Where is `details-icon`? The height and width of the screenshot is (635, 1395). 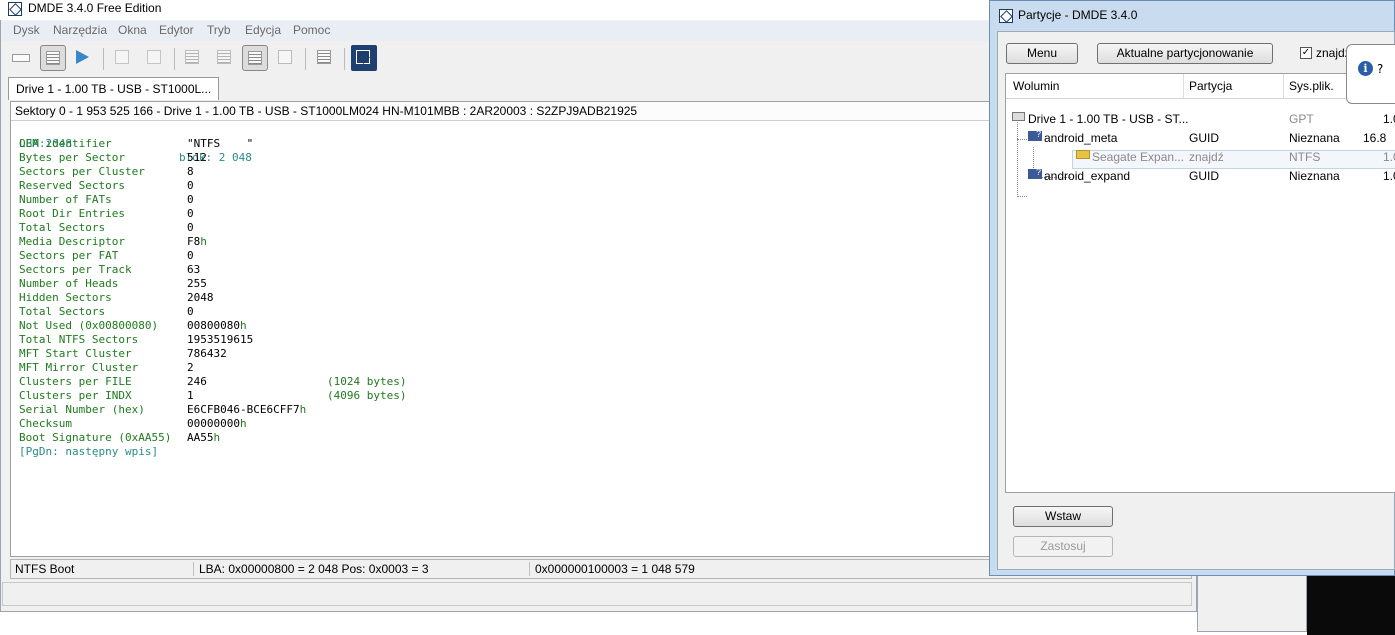 details-icon is located at coordinates (225, 58).